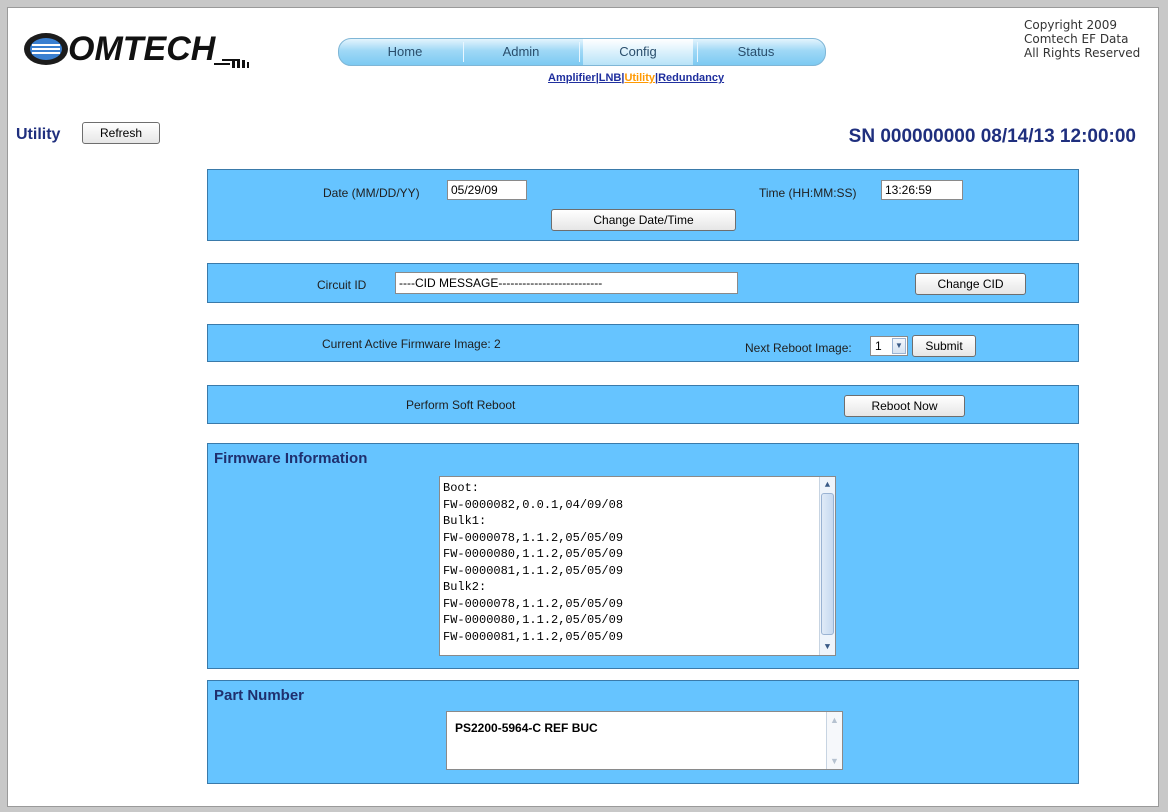  I want to click on part-number-panel: Part Number PS2200-5964-C REF BUC ▲ ▼, so click(643, 732).